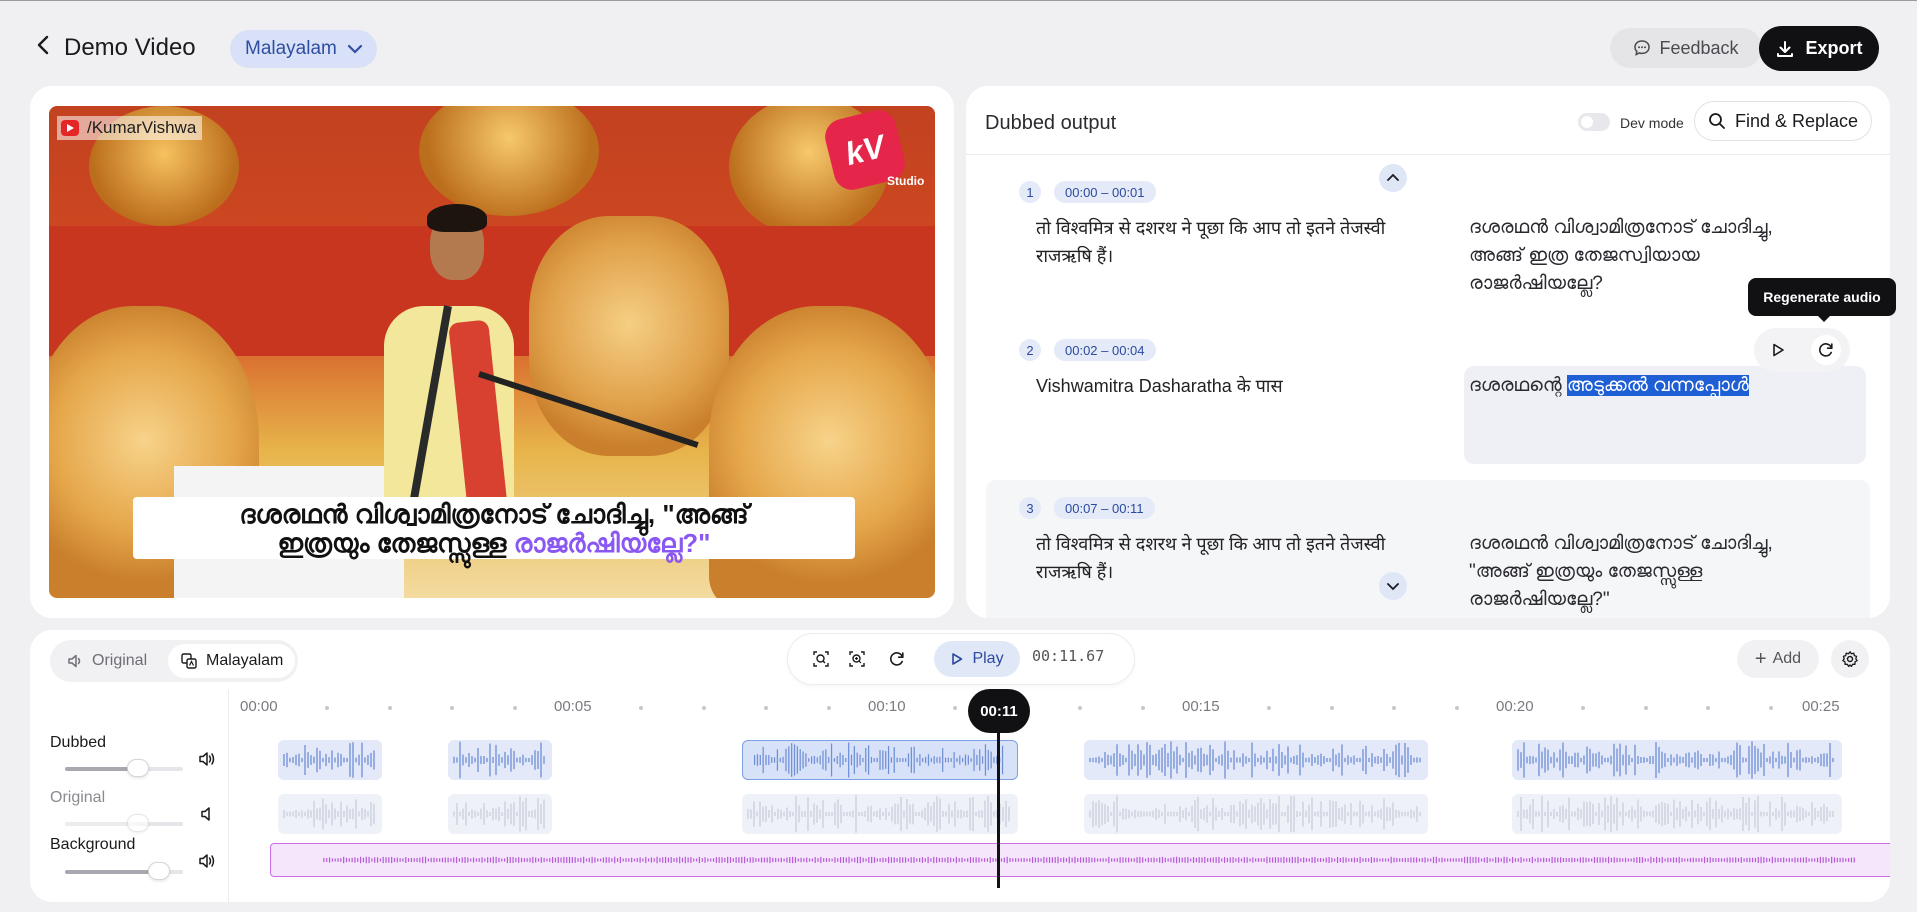 Image resolution: width=1917 pixels, height=912 pixels. What do you see at coordinates (93, 844) in the screenshot?
I see `track-label-background: Background` at bounding box center [93, 844].